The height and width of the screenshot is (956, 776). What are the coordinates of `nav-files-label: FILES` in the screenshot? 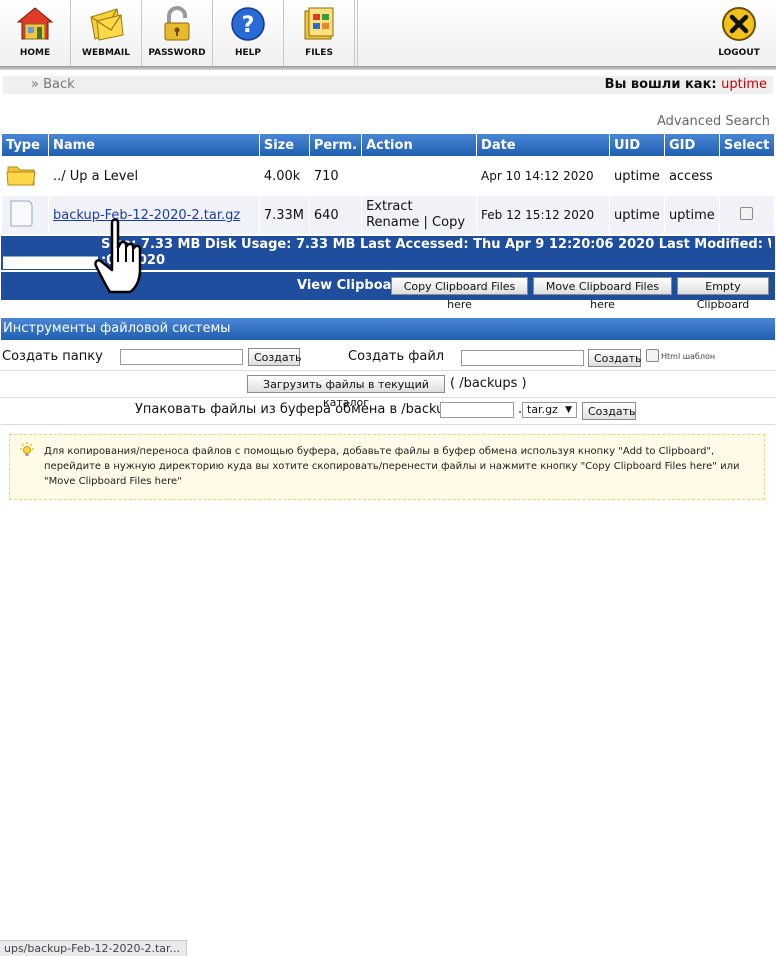 It's located at (319, 53).